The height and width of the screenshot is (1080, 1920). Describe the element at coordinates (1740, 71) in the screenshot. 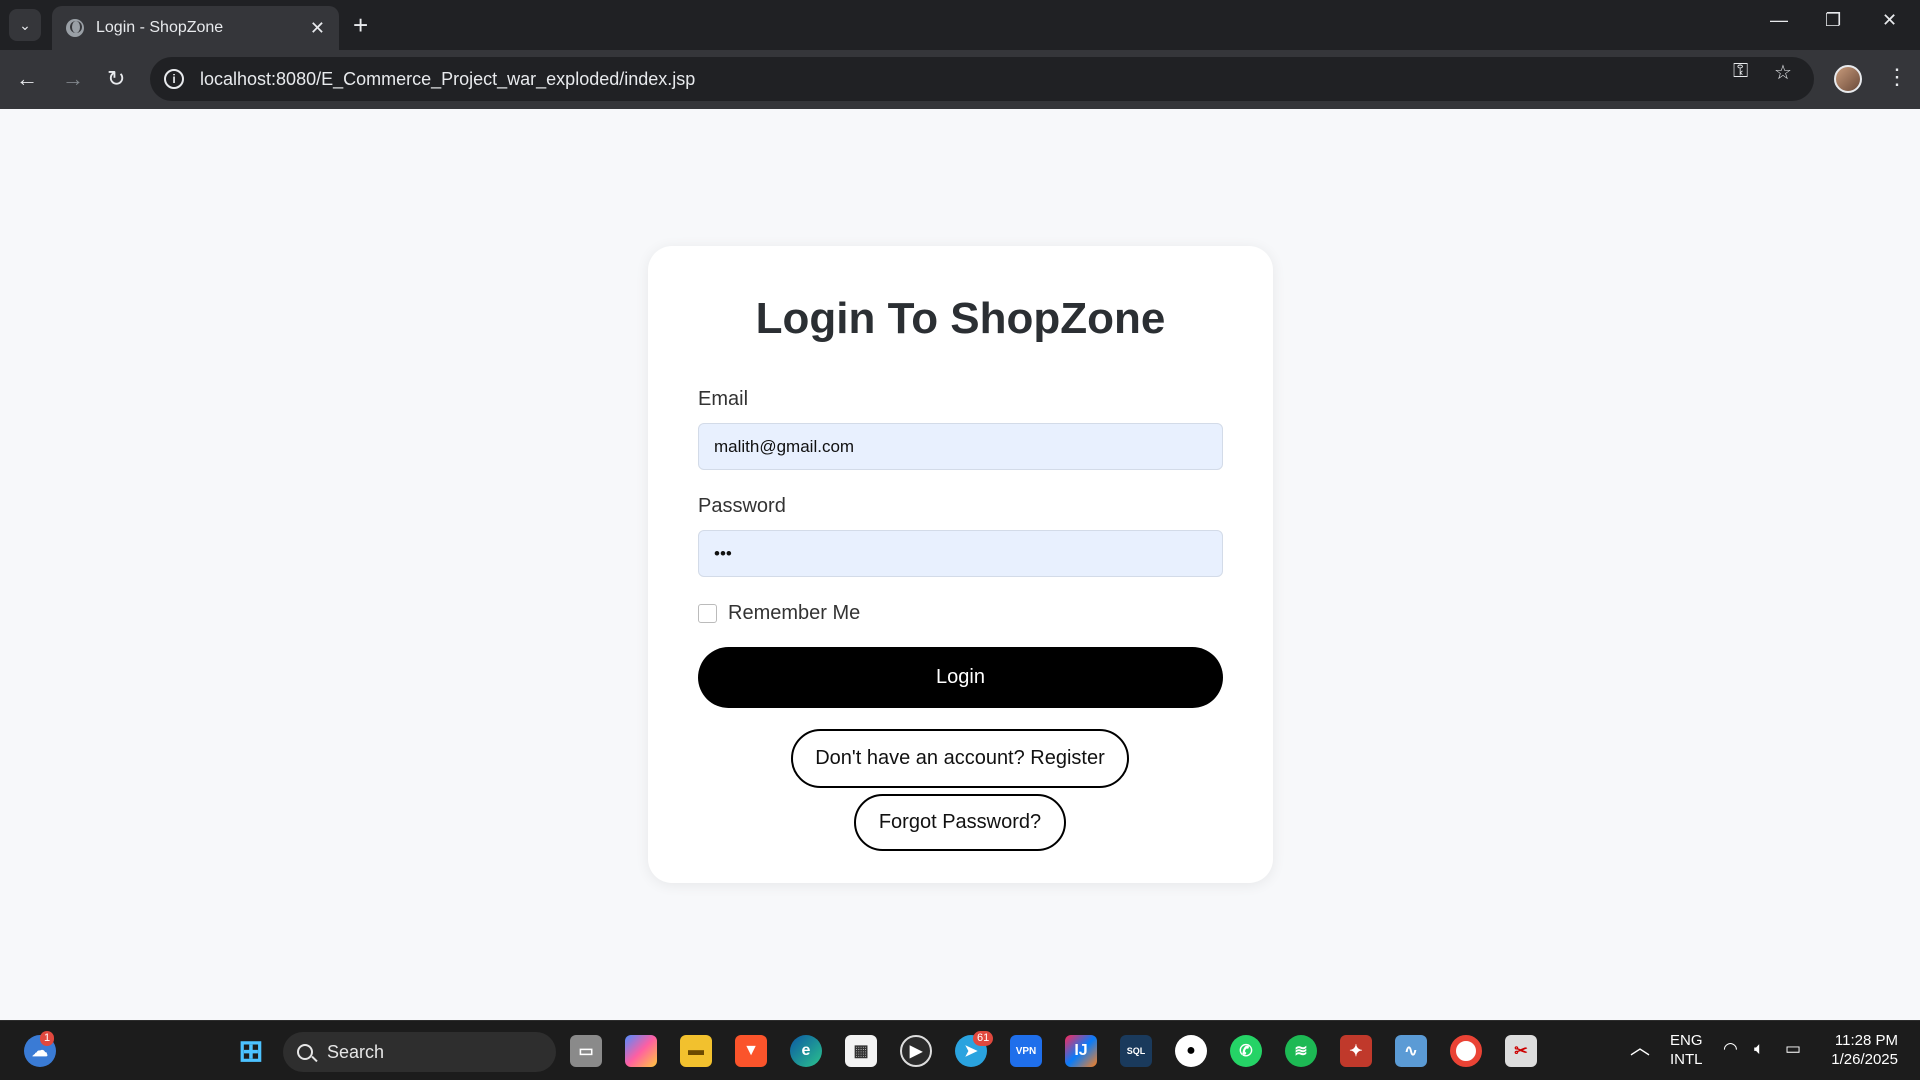

I see `password-key-icon: ⚿` at that location.